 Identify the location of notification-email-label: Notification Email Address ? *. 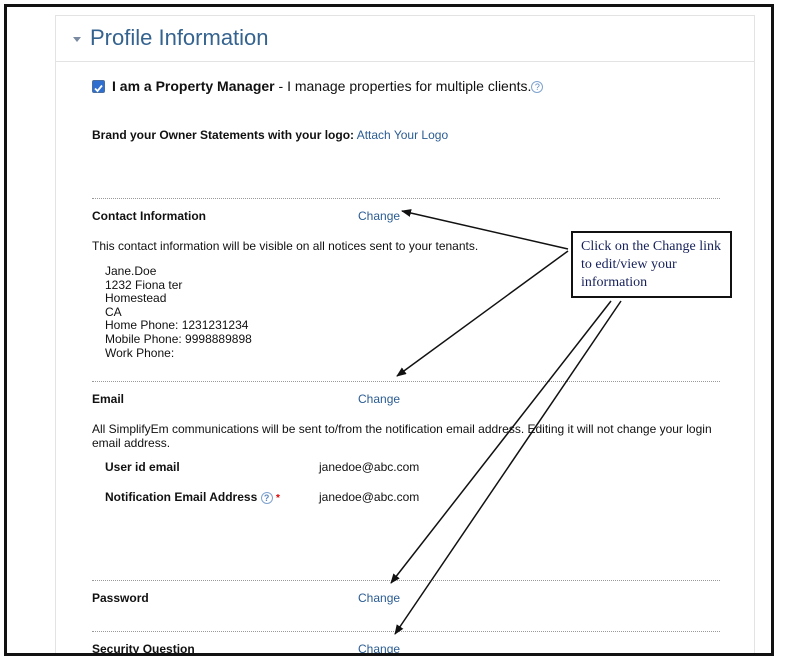
(192, 497).